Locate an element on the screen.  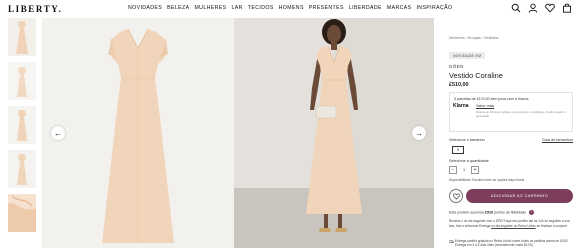
points-suffix: pontos de fidelidade is located at coordinates (510, 212).